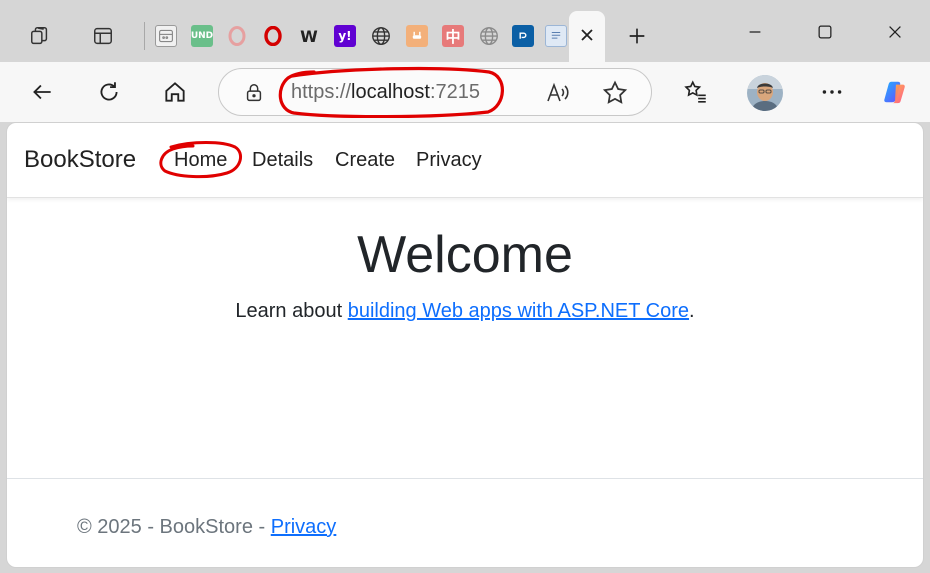  I want to click on address-bar: https://localhost:7215, so click(435, 92).